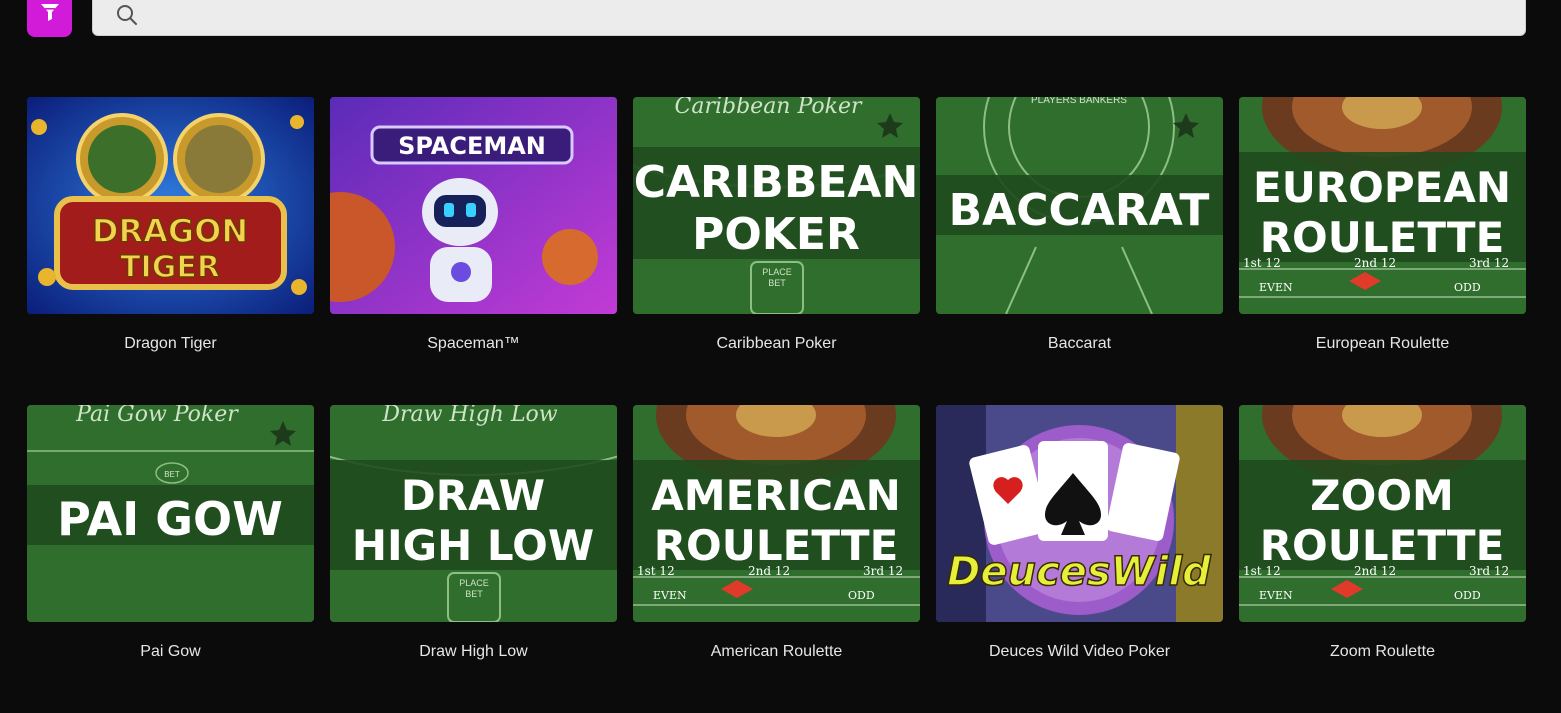 The width and height of the screenshot is (1561, 713). I want to click on game-title: Caribbean Poker, so click(776, 344).